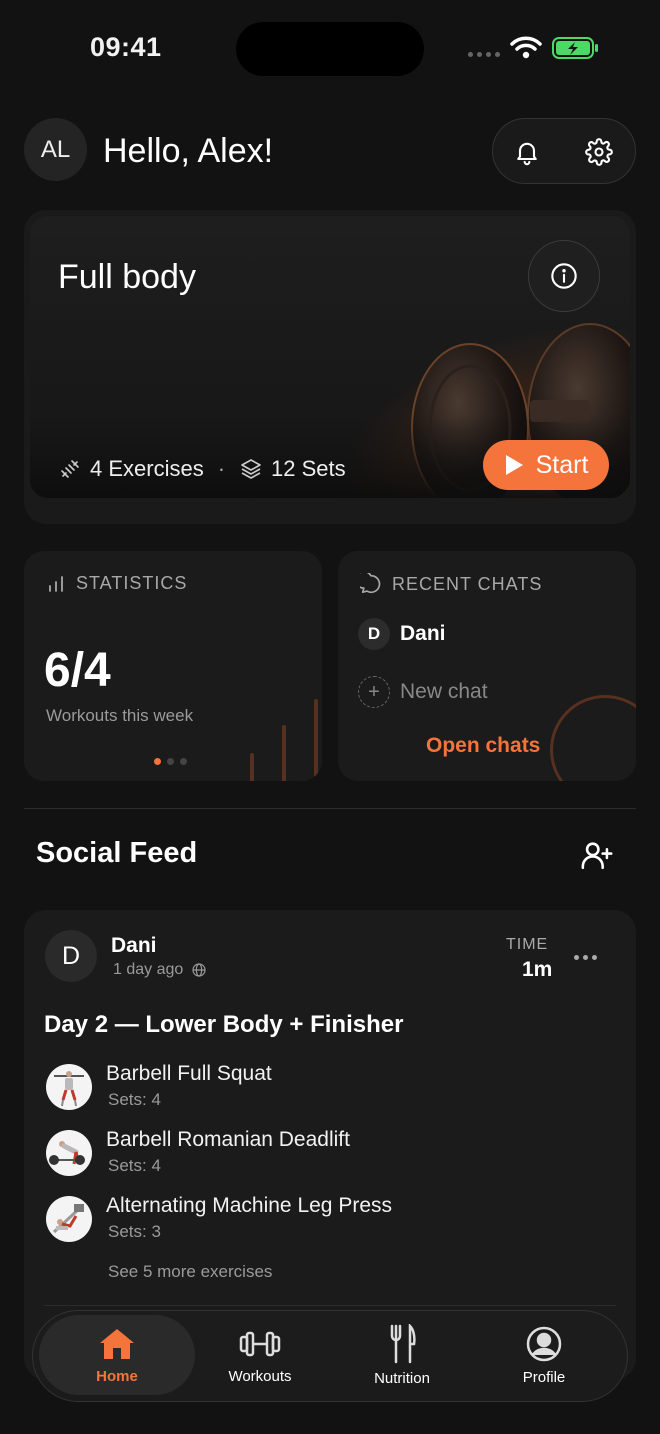  I want to click on tab-home: Home, so click(117, 1355).